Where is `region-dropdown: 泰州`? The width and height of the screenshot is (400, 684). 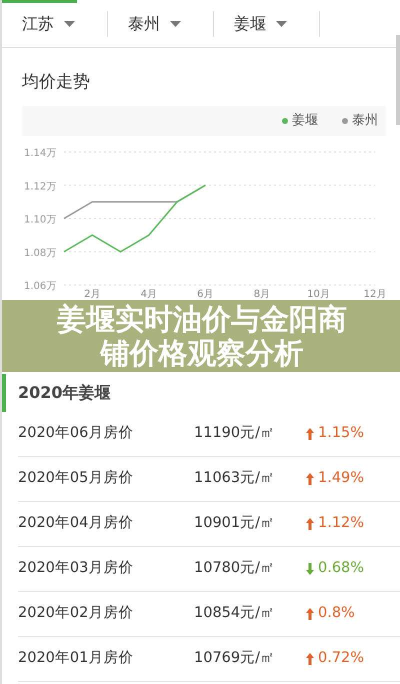 region-dropdown: 泰州 is located at coordinates (160, 24).